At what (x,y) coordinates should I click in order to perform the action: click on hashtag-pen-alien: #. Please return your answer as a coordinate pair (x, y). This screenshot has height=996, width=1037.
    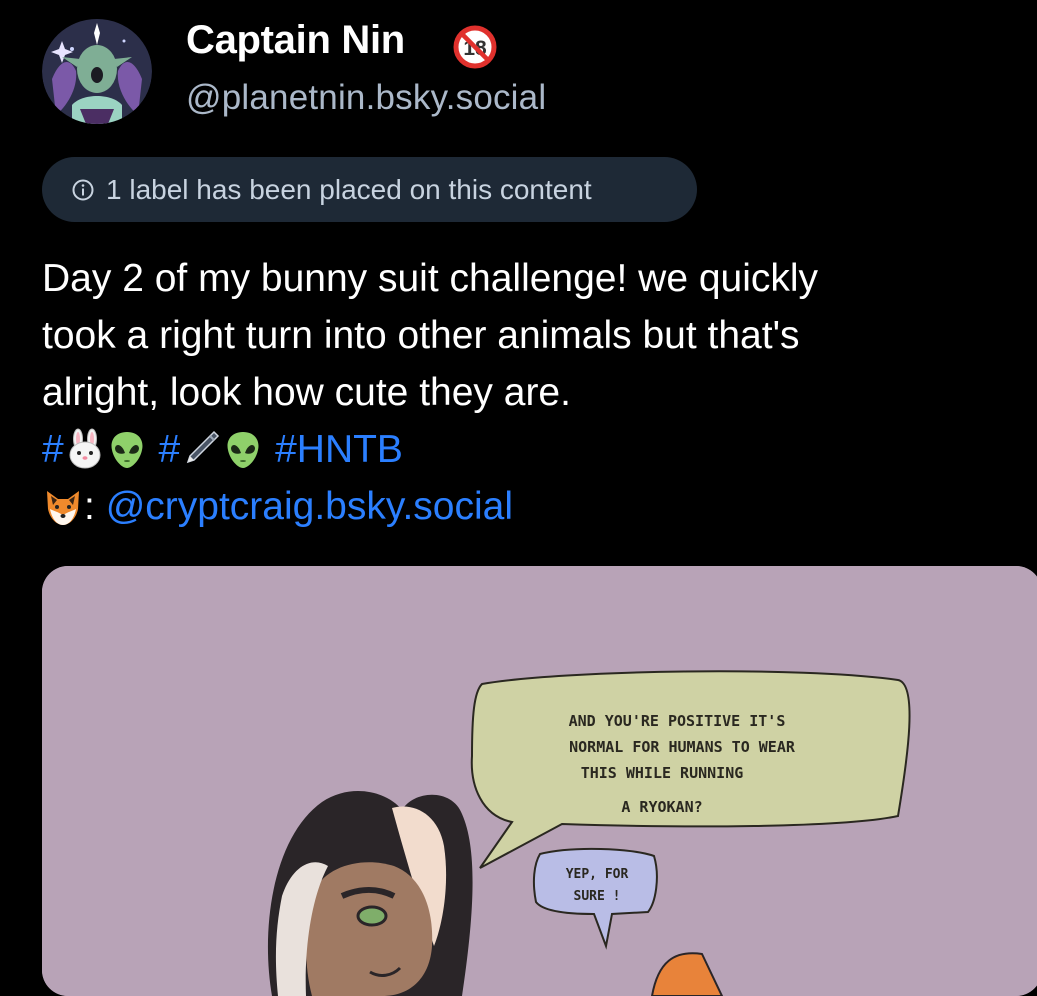
    Looking at the image, I should click on (212, 449).